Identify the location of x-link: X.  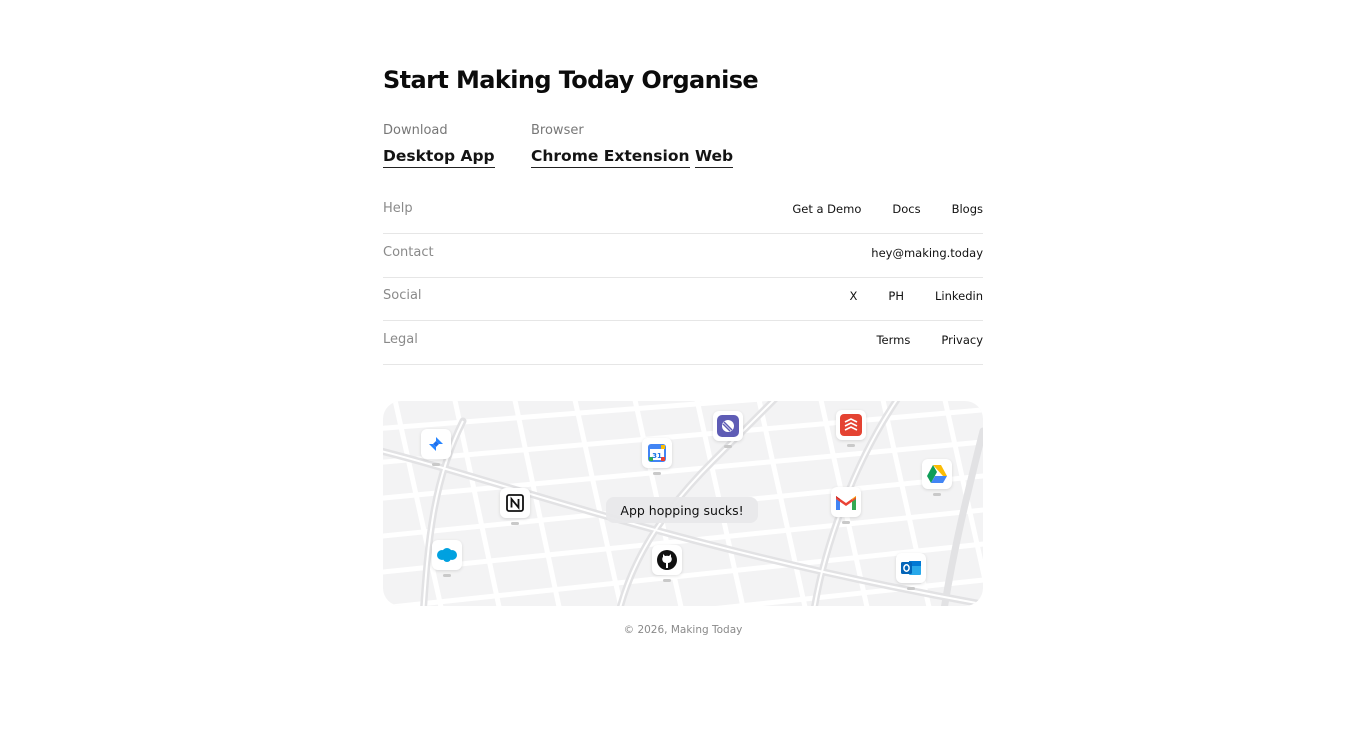
(854, 296).